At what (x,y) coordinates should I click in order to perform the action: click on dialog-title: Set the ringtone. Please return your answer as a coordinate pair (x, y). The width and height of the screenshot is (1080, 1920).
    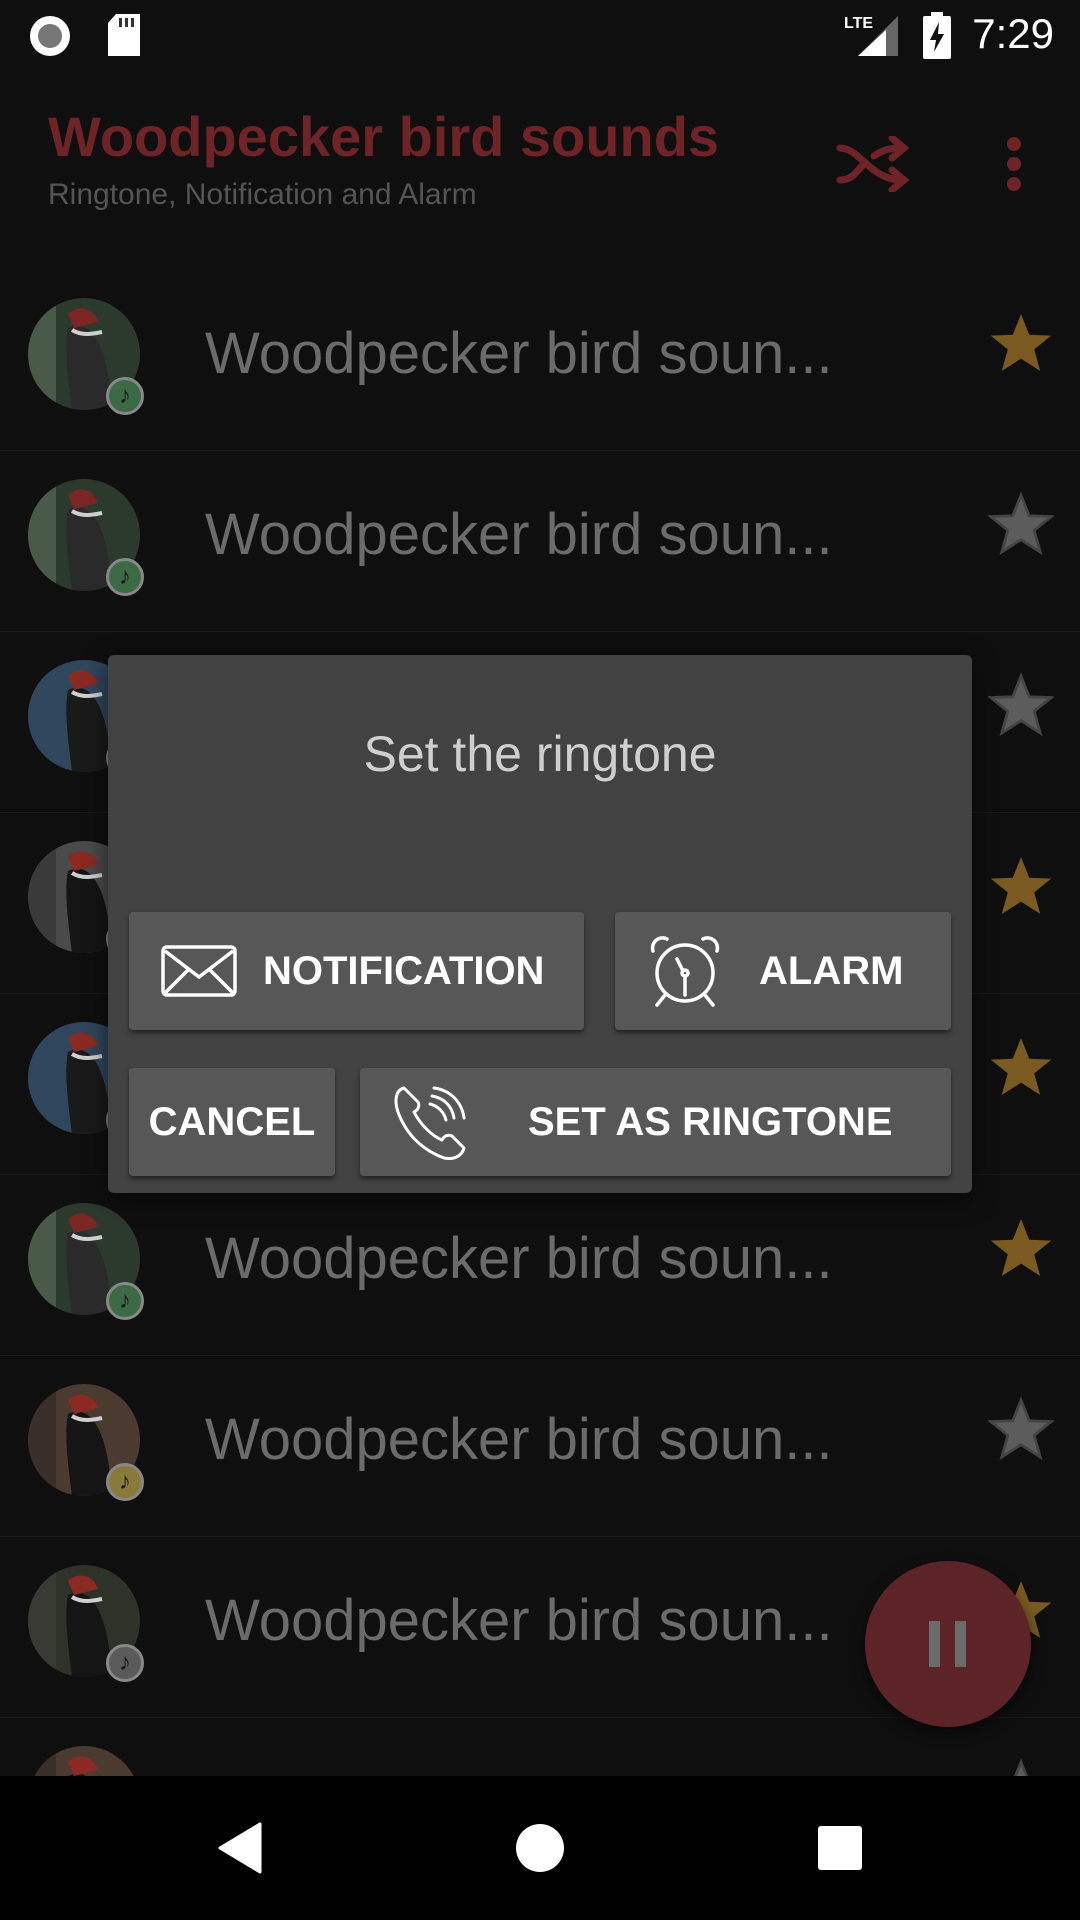
    Looking at the image, I should click on (540, 754).